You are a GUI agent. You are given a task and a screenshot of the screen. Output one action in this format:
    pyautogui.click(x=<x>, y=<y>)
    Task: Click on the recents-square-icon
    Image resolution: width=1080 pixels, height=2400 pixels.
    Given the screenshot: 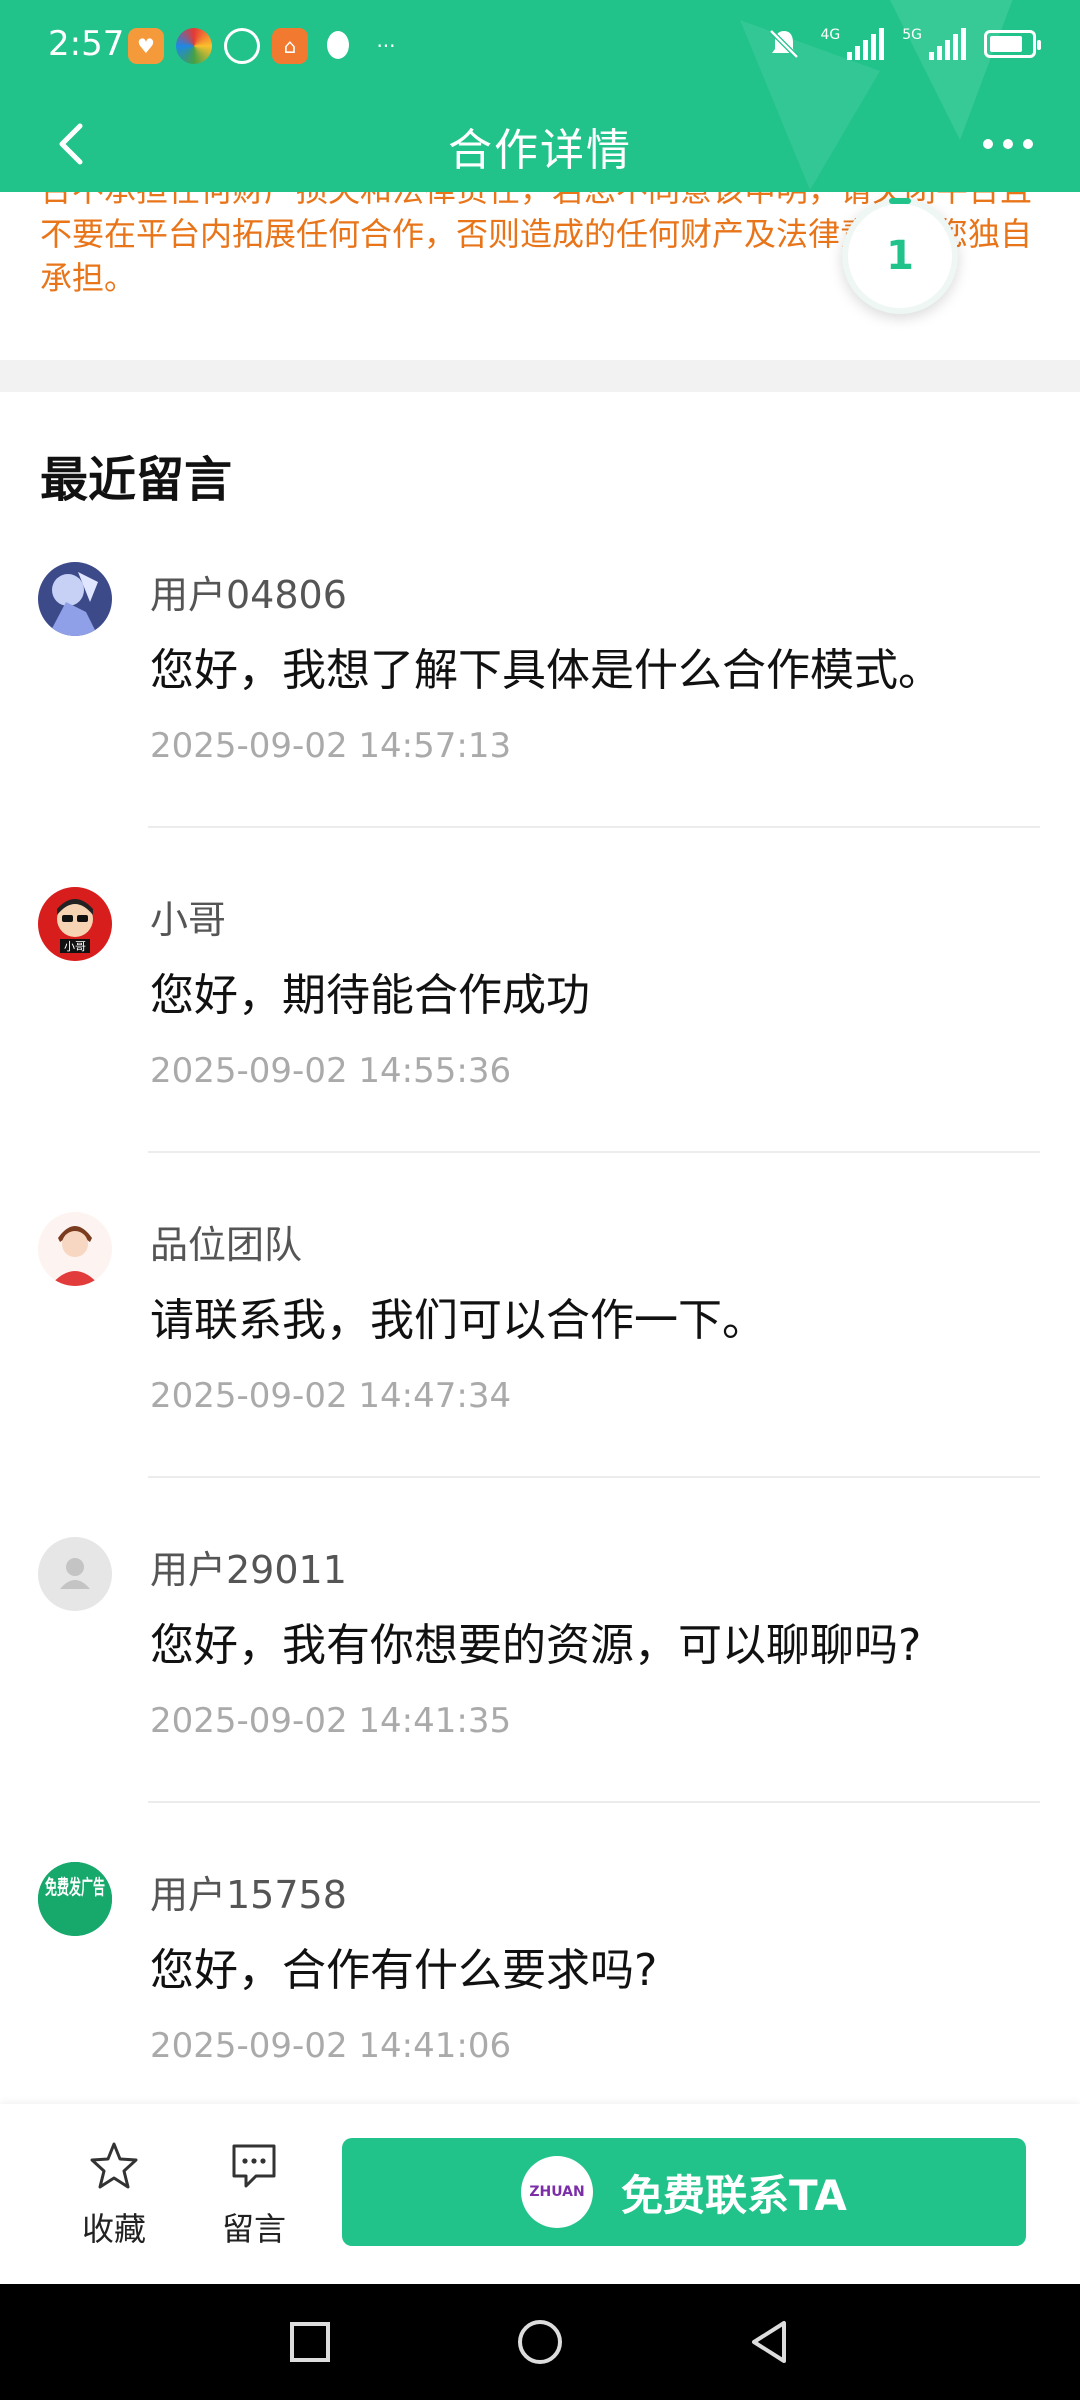 What is the action you would take?
    pyautogui.click(x=310, y=2342)
    